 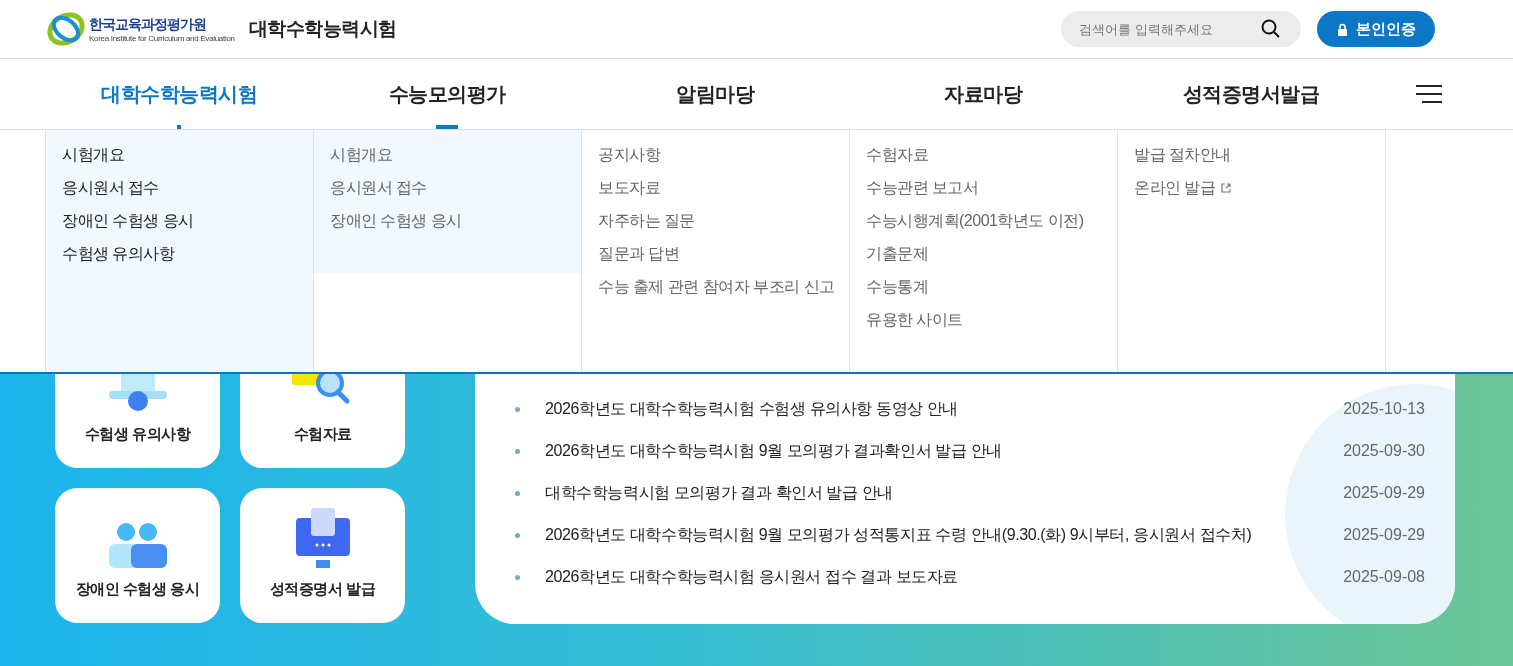 What do you see at coordinates (137, 421) in the screenshot?
I see `quick-link-card: 수험생 유의사항` at bounding box center [137, 421].